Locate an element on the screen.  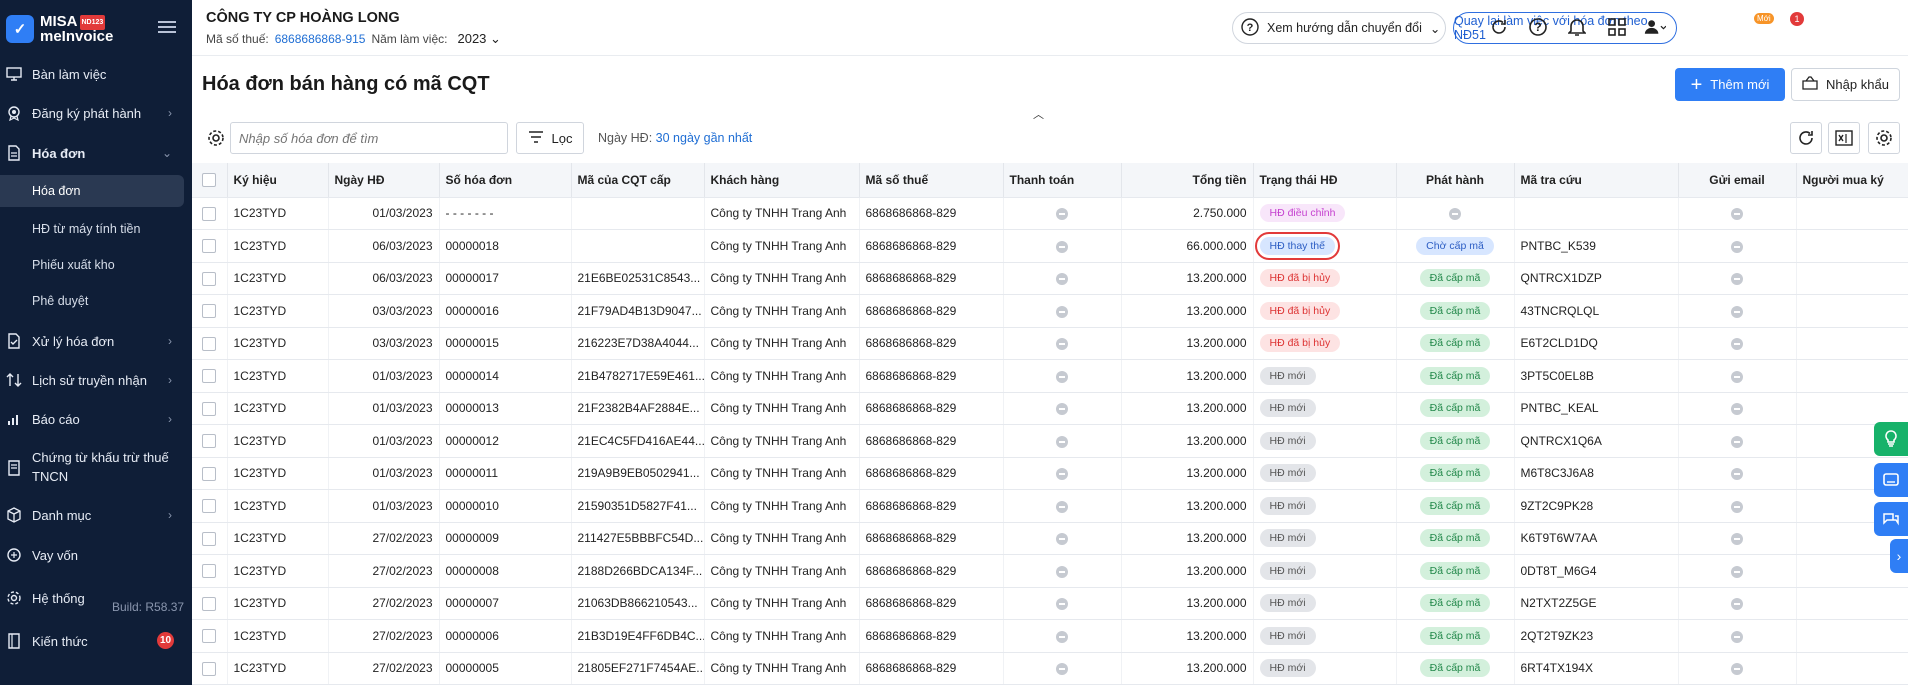
cell-invoice-number: 00000014 is located at coordinates (505, 376).